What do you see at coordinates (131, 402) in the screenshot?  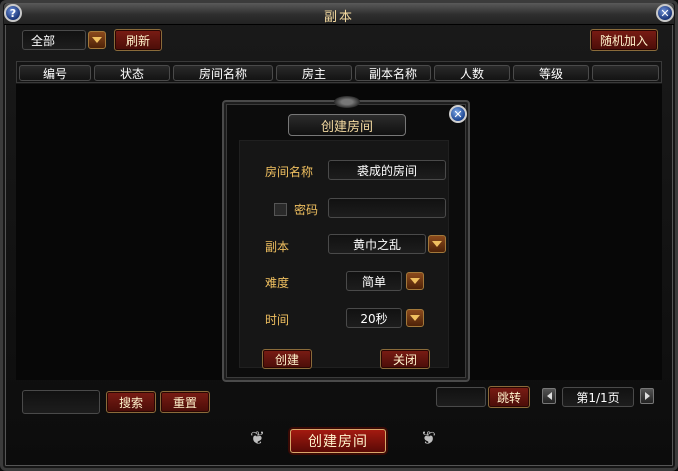 I see `search-button: 搜索` at bounding box center [131, 402].